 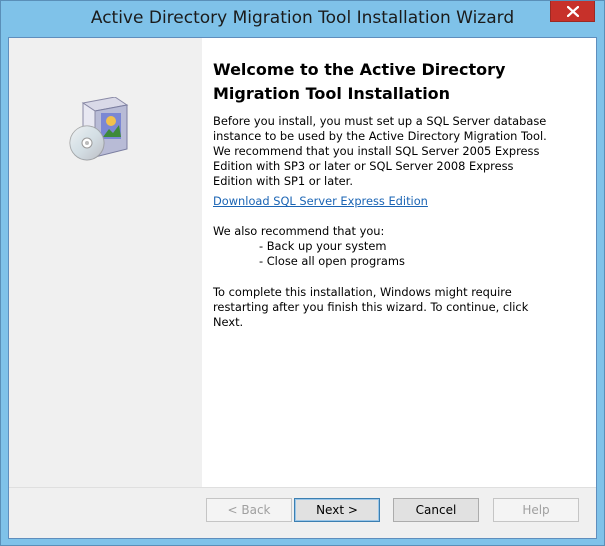 I want to click on close-button, so click(x=572, y=11).